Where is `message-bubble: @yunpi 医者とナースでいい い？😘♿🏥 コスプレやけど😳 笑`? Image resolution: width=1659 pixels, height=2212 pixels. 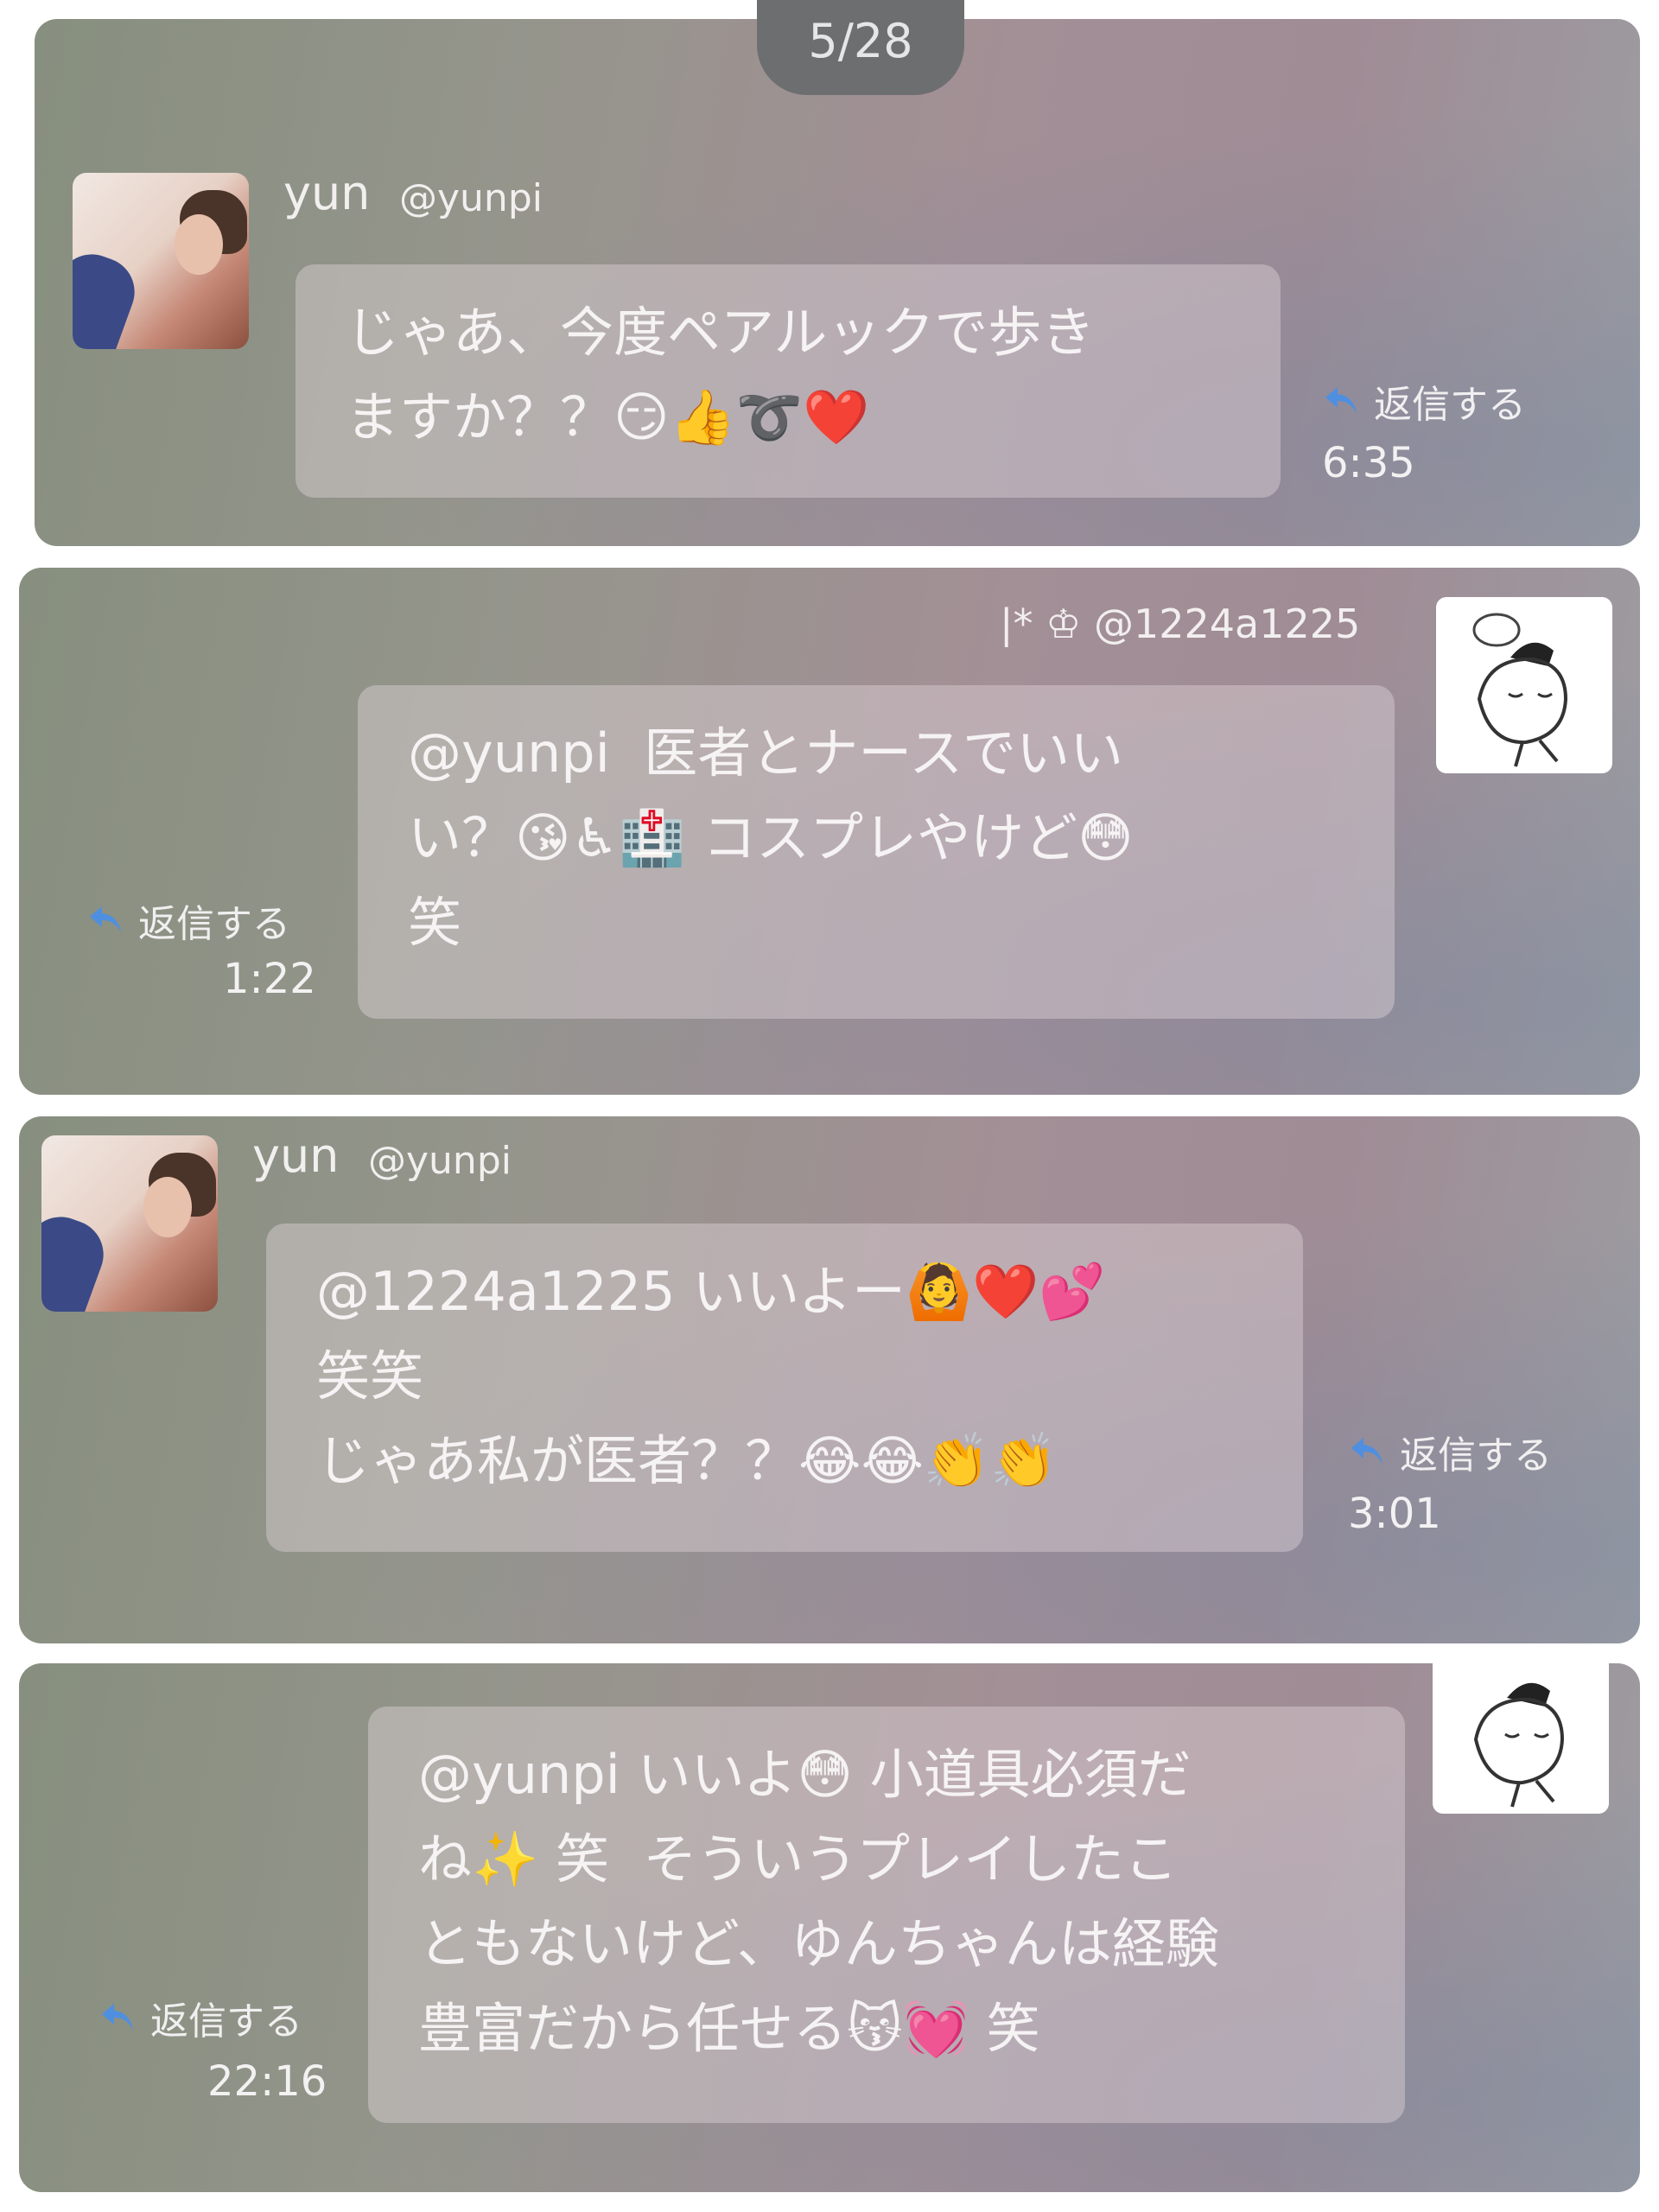
message-bubble: @yunpi 医者とナースでいい い？😘♿🏥 コスプレやけど😳 笑 is located at coordinates (876, 852).